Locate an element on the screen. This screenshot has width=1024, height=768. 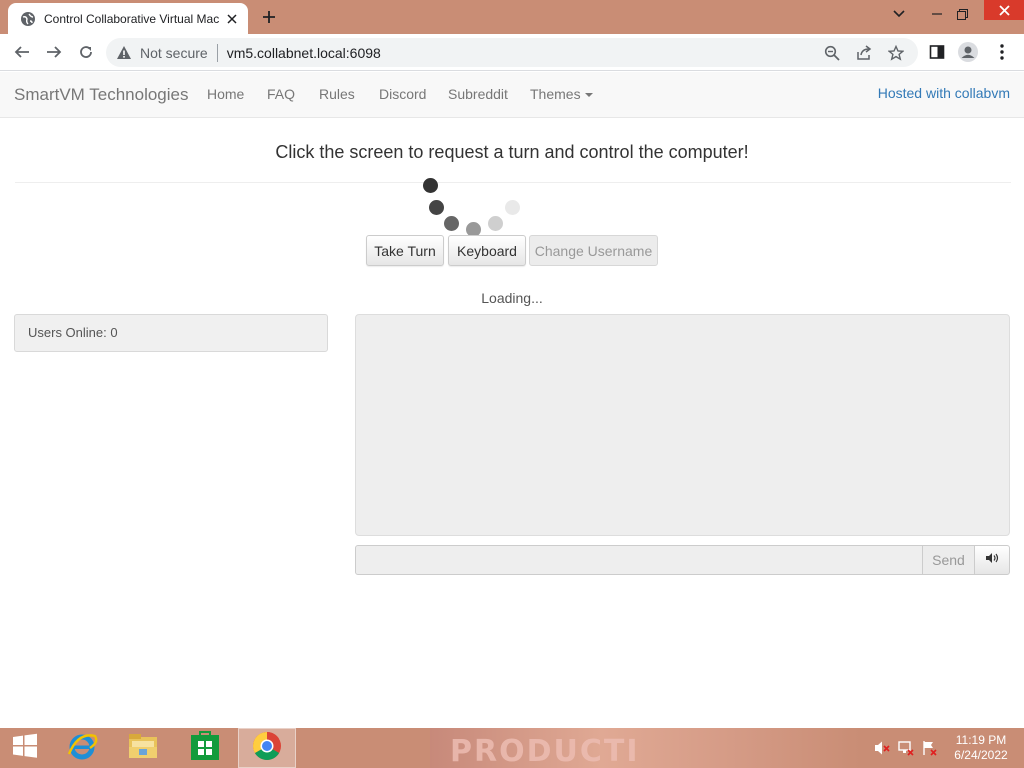
volume-button is located at coordinates (992, 560).